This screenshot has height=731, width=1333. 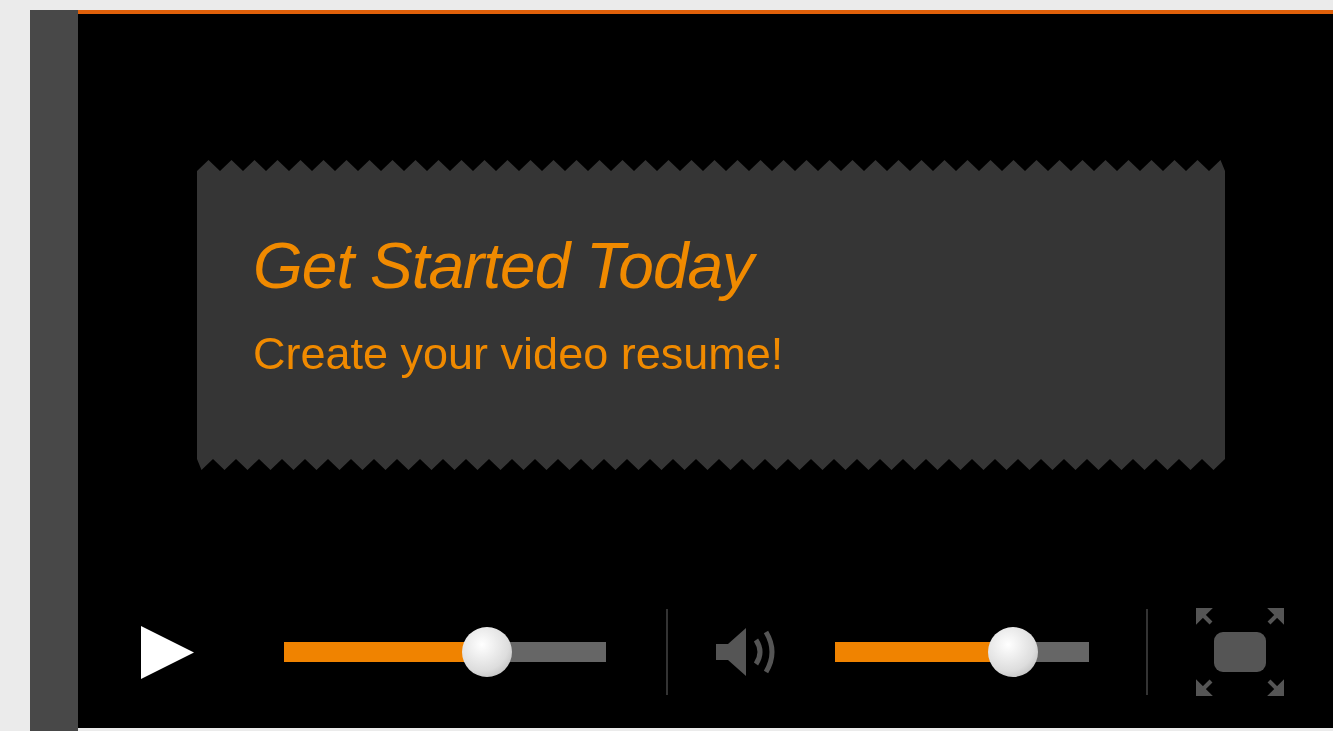 What do you see at coordinates (518, 354) in the screenshot?
I see `banner-subtitle: Create your video resume!` at bounding box center [518, 354].